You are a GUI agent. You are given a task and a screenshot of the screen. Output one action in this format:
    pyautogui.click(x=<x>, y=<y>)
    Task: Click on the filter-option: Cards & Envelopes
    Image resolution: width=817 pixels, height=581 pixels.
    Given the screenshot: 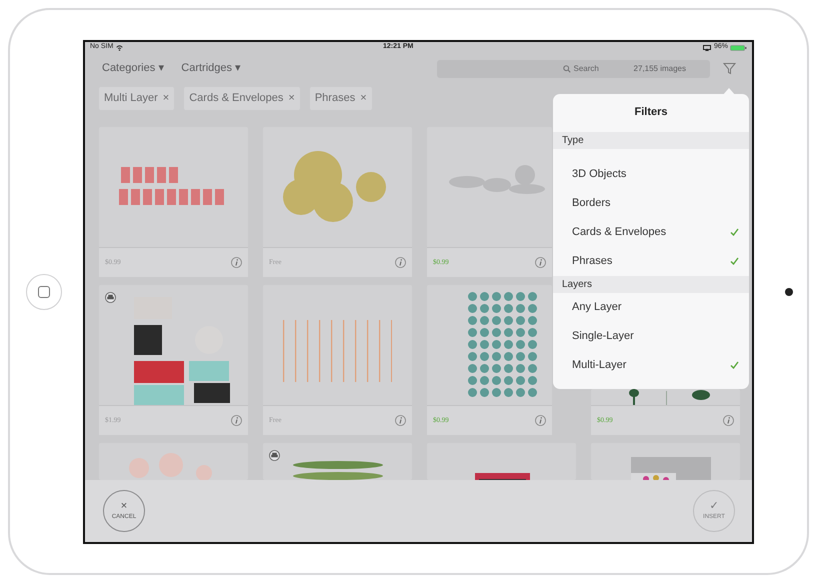 What is the action you would take?
    pyautogui.click(x=651, y=232)
    